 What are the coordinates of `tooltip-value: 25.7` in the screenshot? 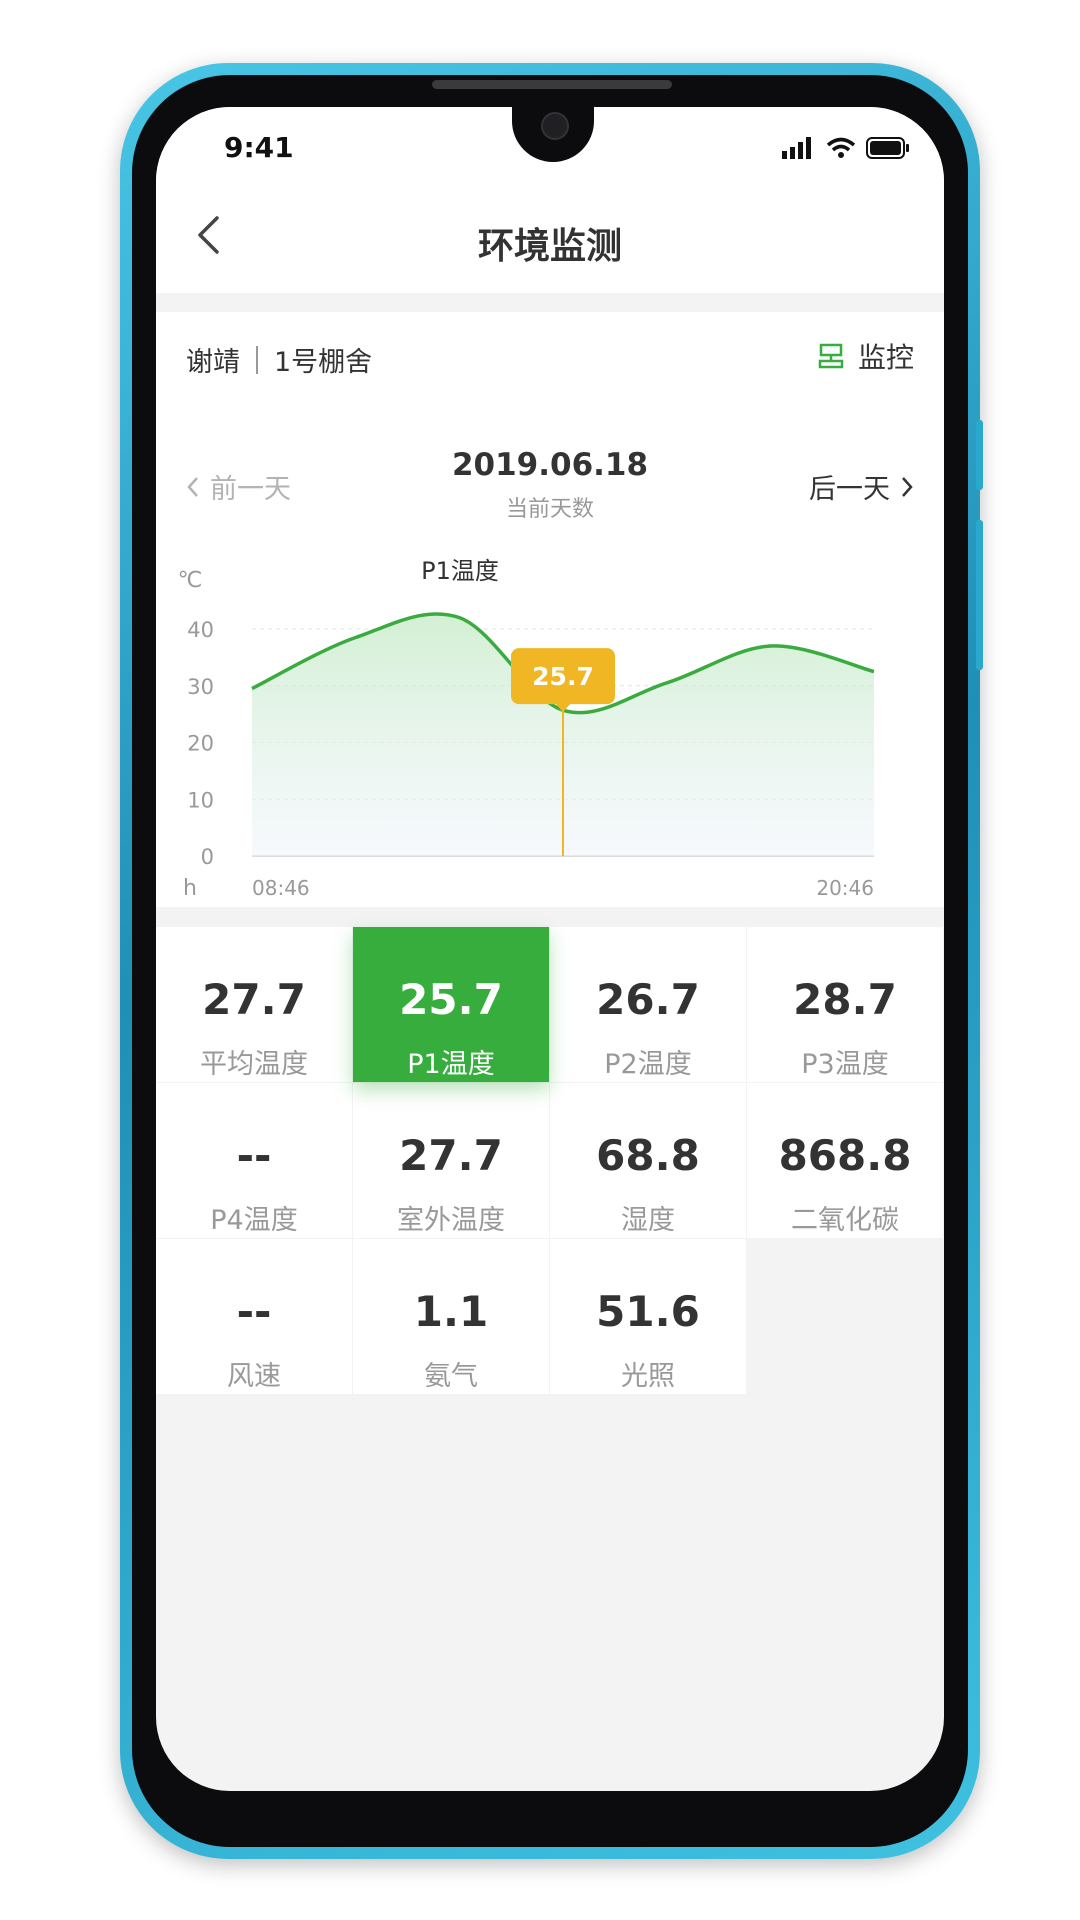 It's located at (563, 676).